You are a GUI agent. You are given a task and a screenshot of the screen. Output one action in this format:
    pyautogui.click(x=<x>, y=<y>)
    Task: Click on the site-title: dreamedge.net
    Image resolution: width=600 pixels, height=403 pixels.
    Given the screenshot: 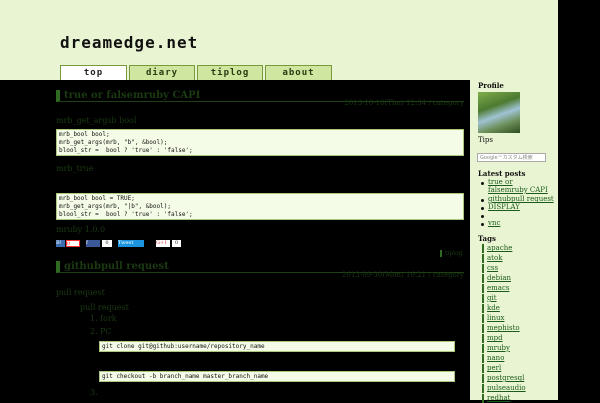 What is the action you would take?
    pyautogui.click(x=129, y=42)
    